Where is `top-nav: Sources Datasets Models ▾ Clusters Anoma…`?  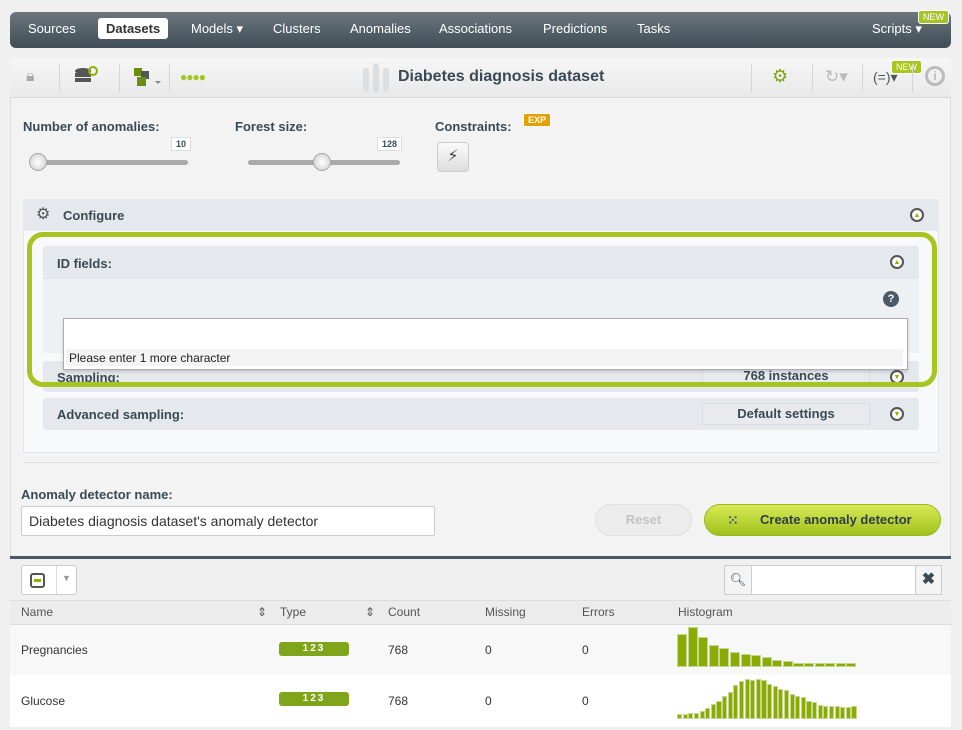
top-nav: Sources Datasets Models ▾ Clusters Anoma… is located at coordinates (480, 29).